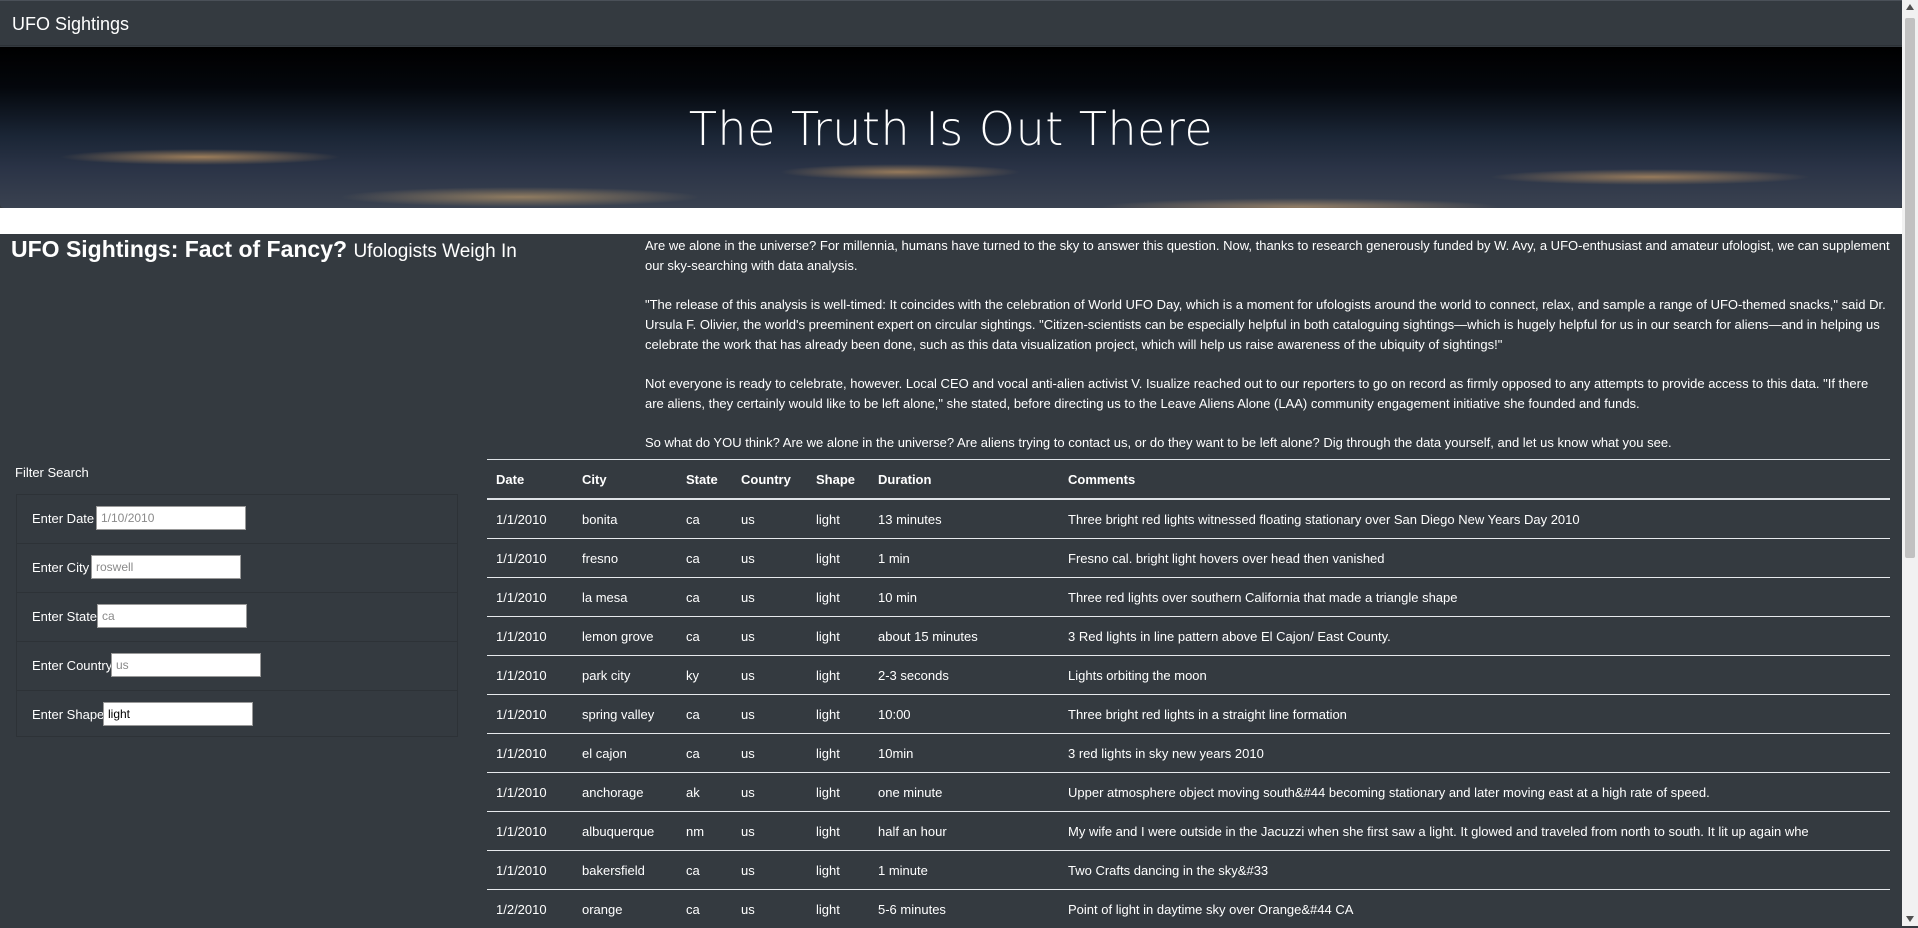 Image resolution: width=1918 pixels, height=928 pixels. What do you see at coordinates (625, 636) in the screenshot?
I see `cell-city: lemon grove` at bounding box center [625, 636].